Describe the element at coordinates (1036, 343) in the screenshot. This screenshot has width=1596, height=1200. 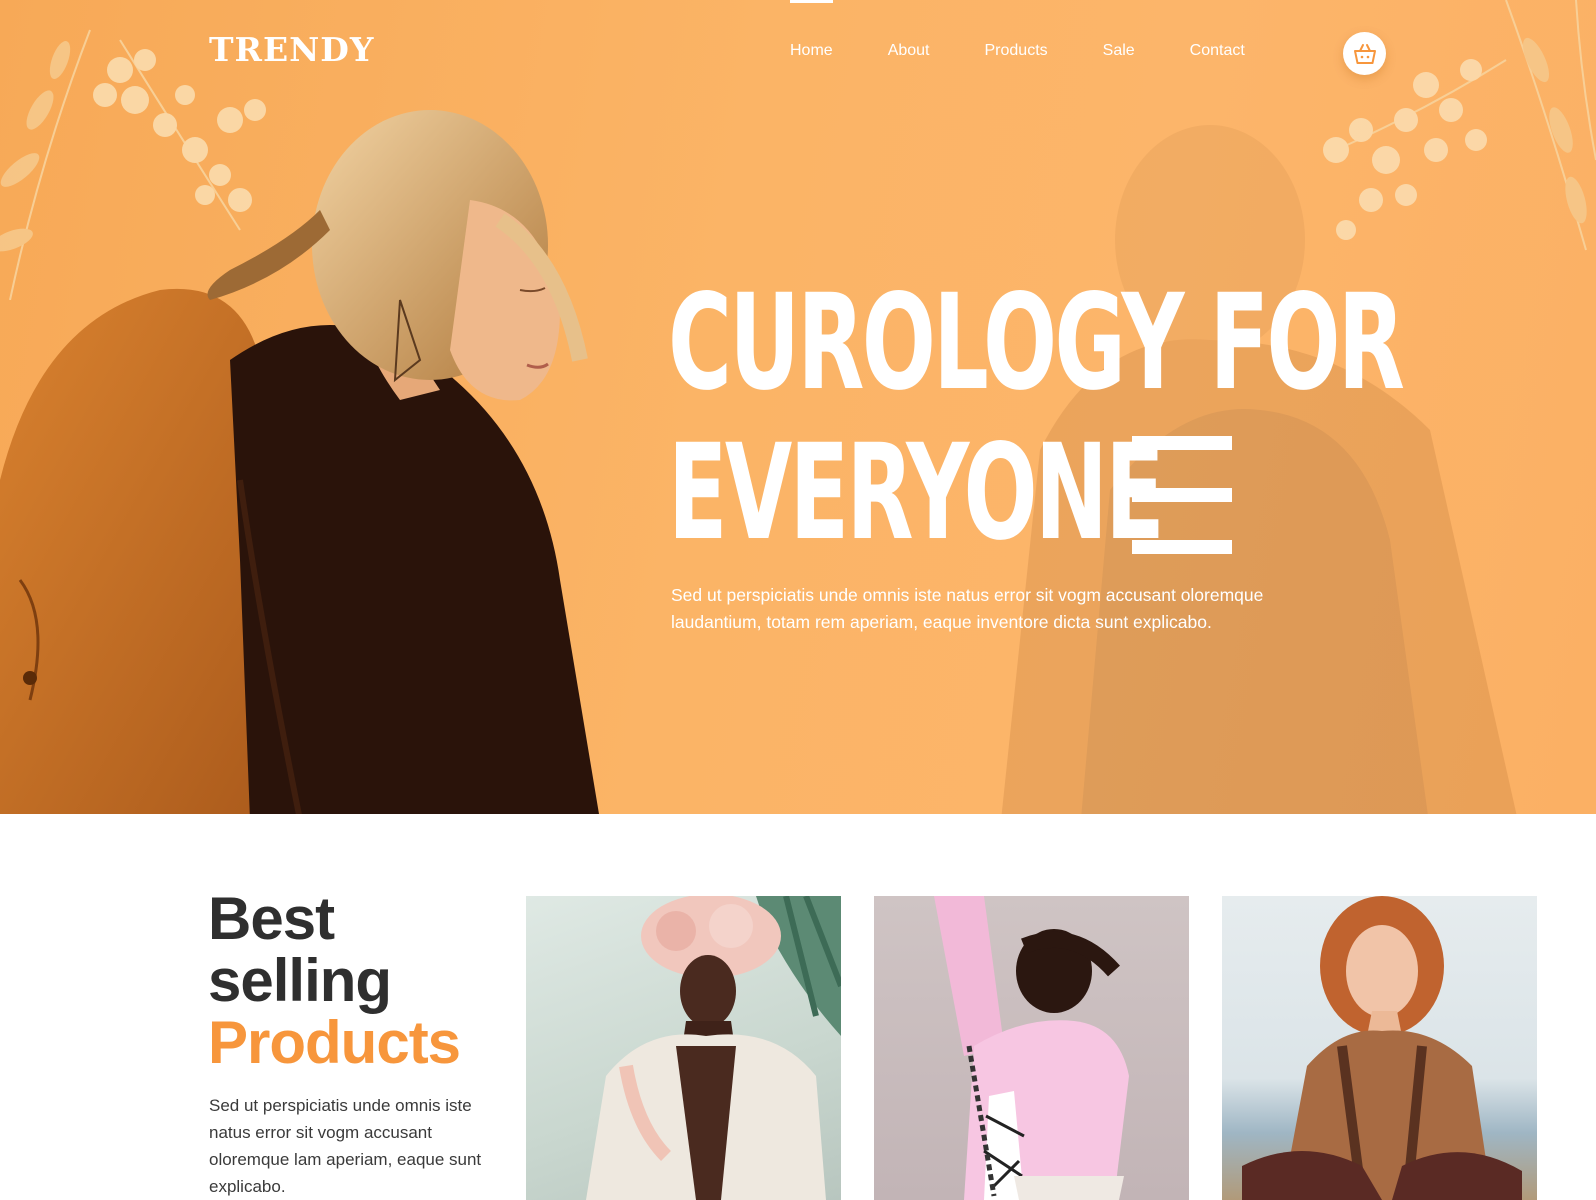
I see `hero-headline-line1: CUROLOGY FOR` at that location.